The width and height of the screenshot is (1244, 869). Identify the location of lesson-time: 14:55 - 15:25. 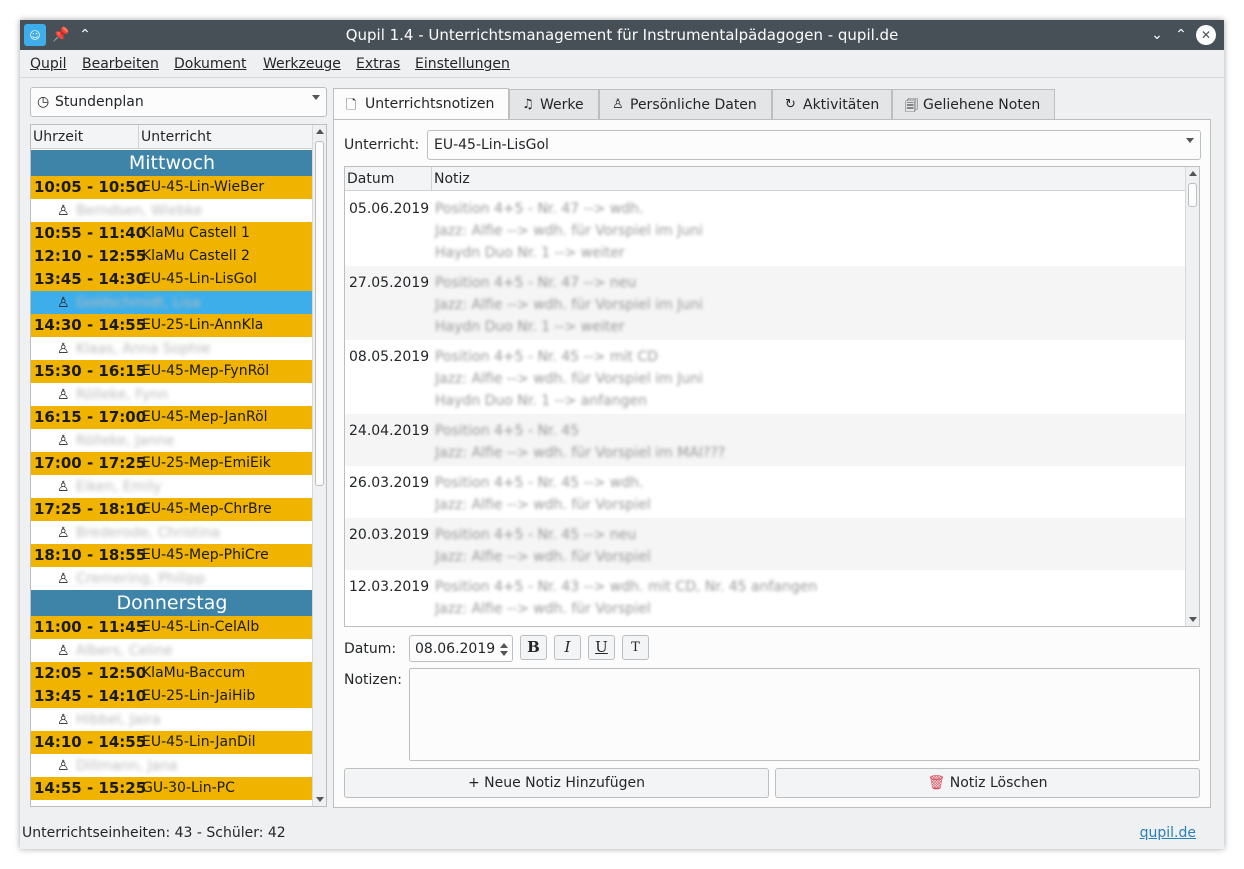
(90, 788).